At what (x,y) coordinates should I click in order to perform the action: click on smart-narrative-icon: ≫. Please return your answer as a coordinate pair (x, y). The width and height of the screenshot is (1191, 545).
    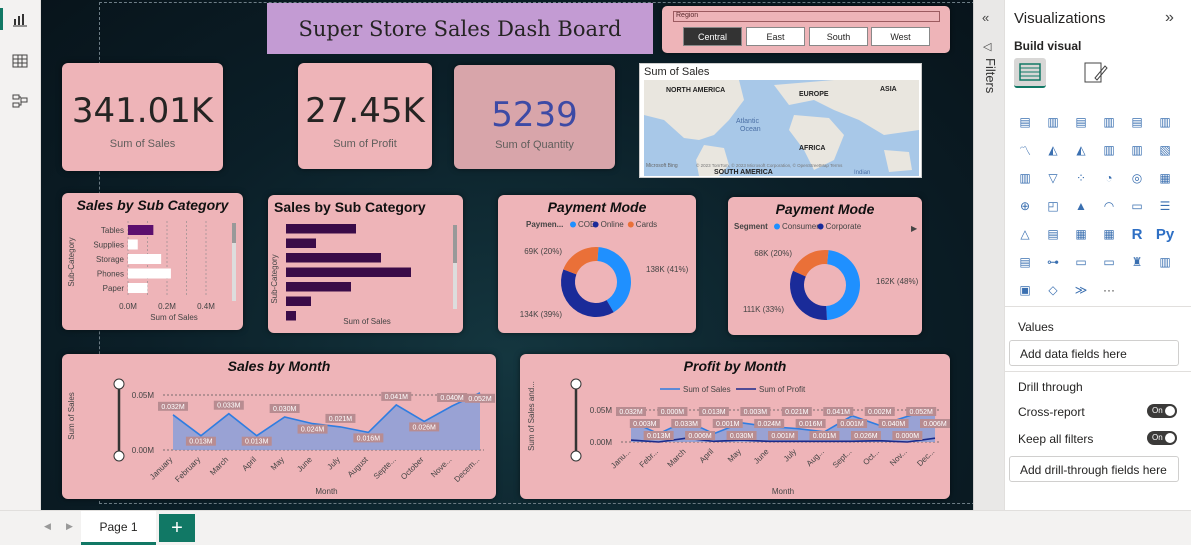
    Looking at the image, I should click on (1081, 290).